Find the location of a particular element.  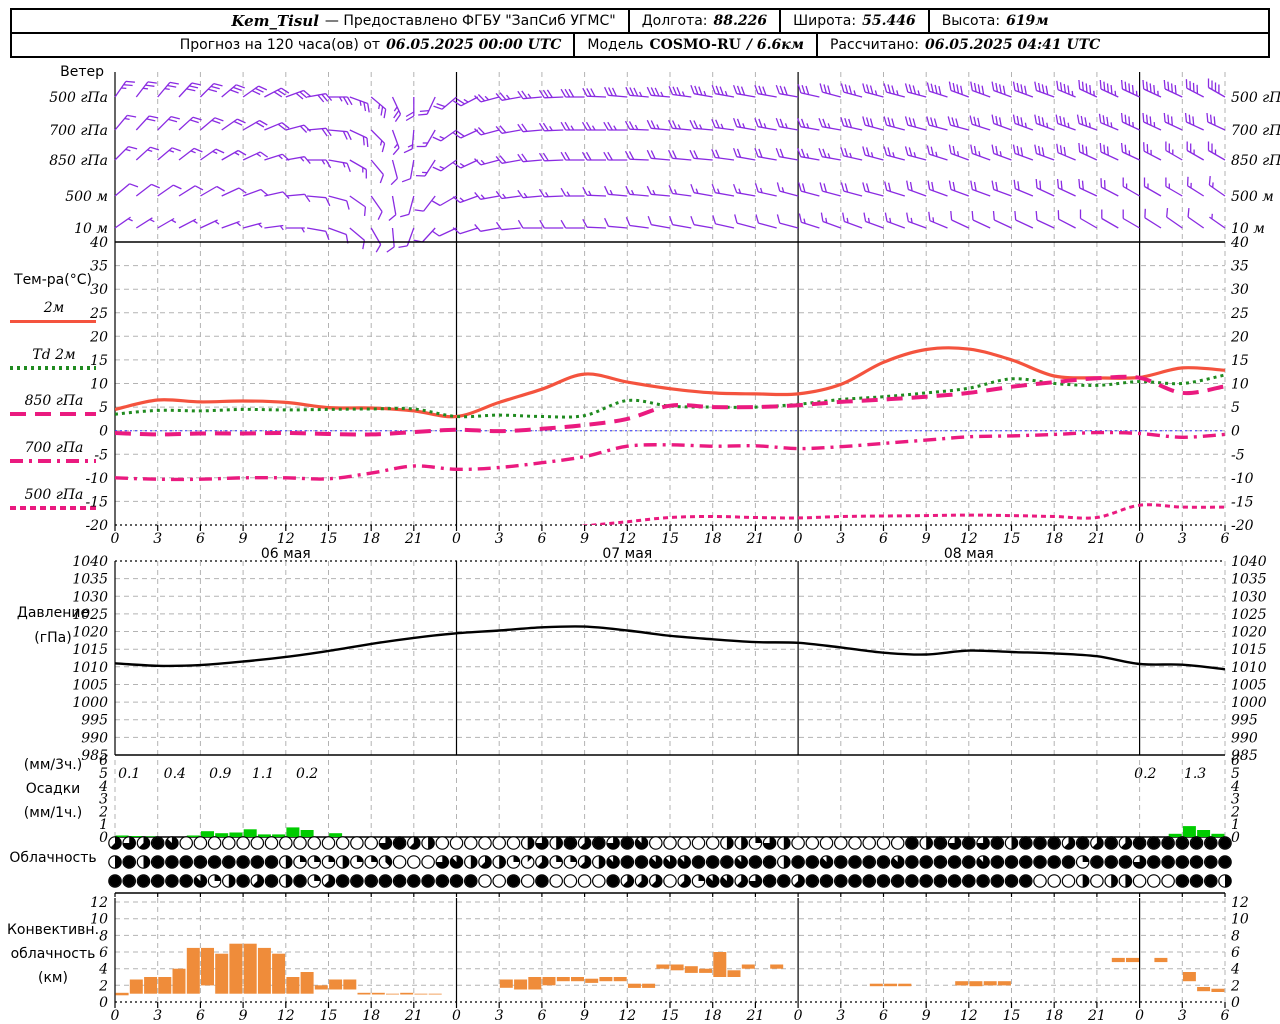

svg-text: 0.1 is located at coordinates (129, 774).